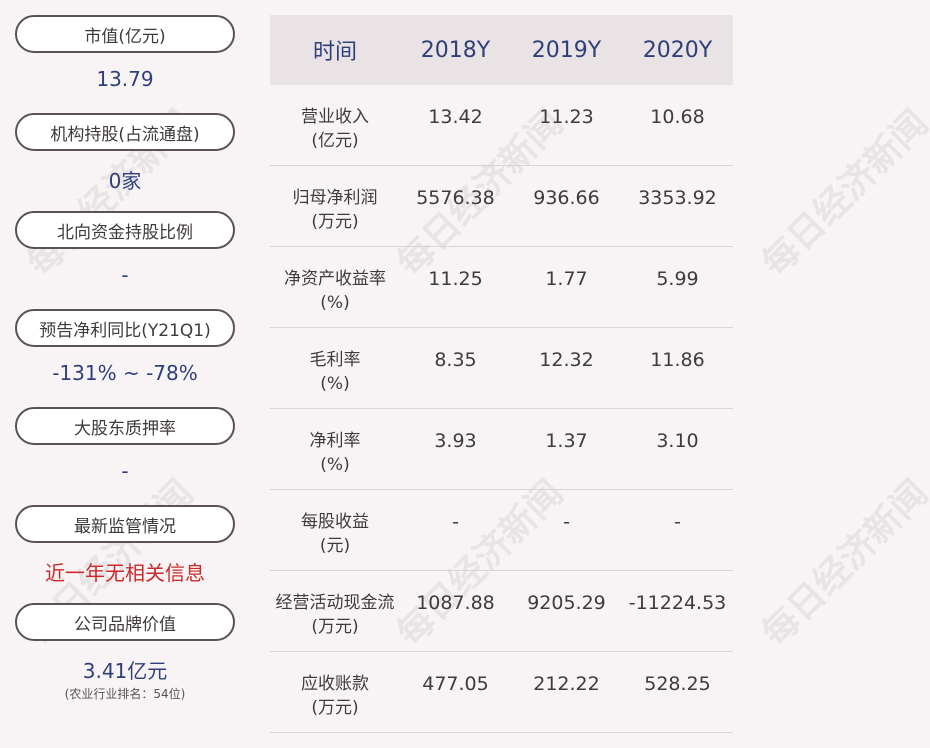 This screenshot has width=930, height=748. What do you see at coordinates (125, 181) in the screenshot?
I see `metric-value: 0家` at bounding box center [125, 181].